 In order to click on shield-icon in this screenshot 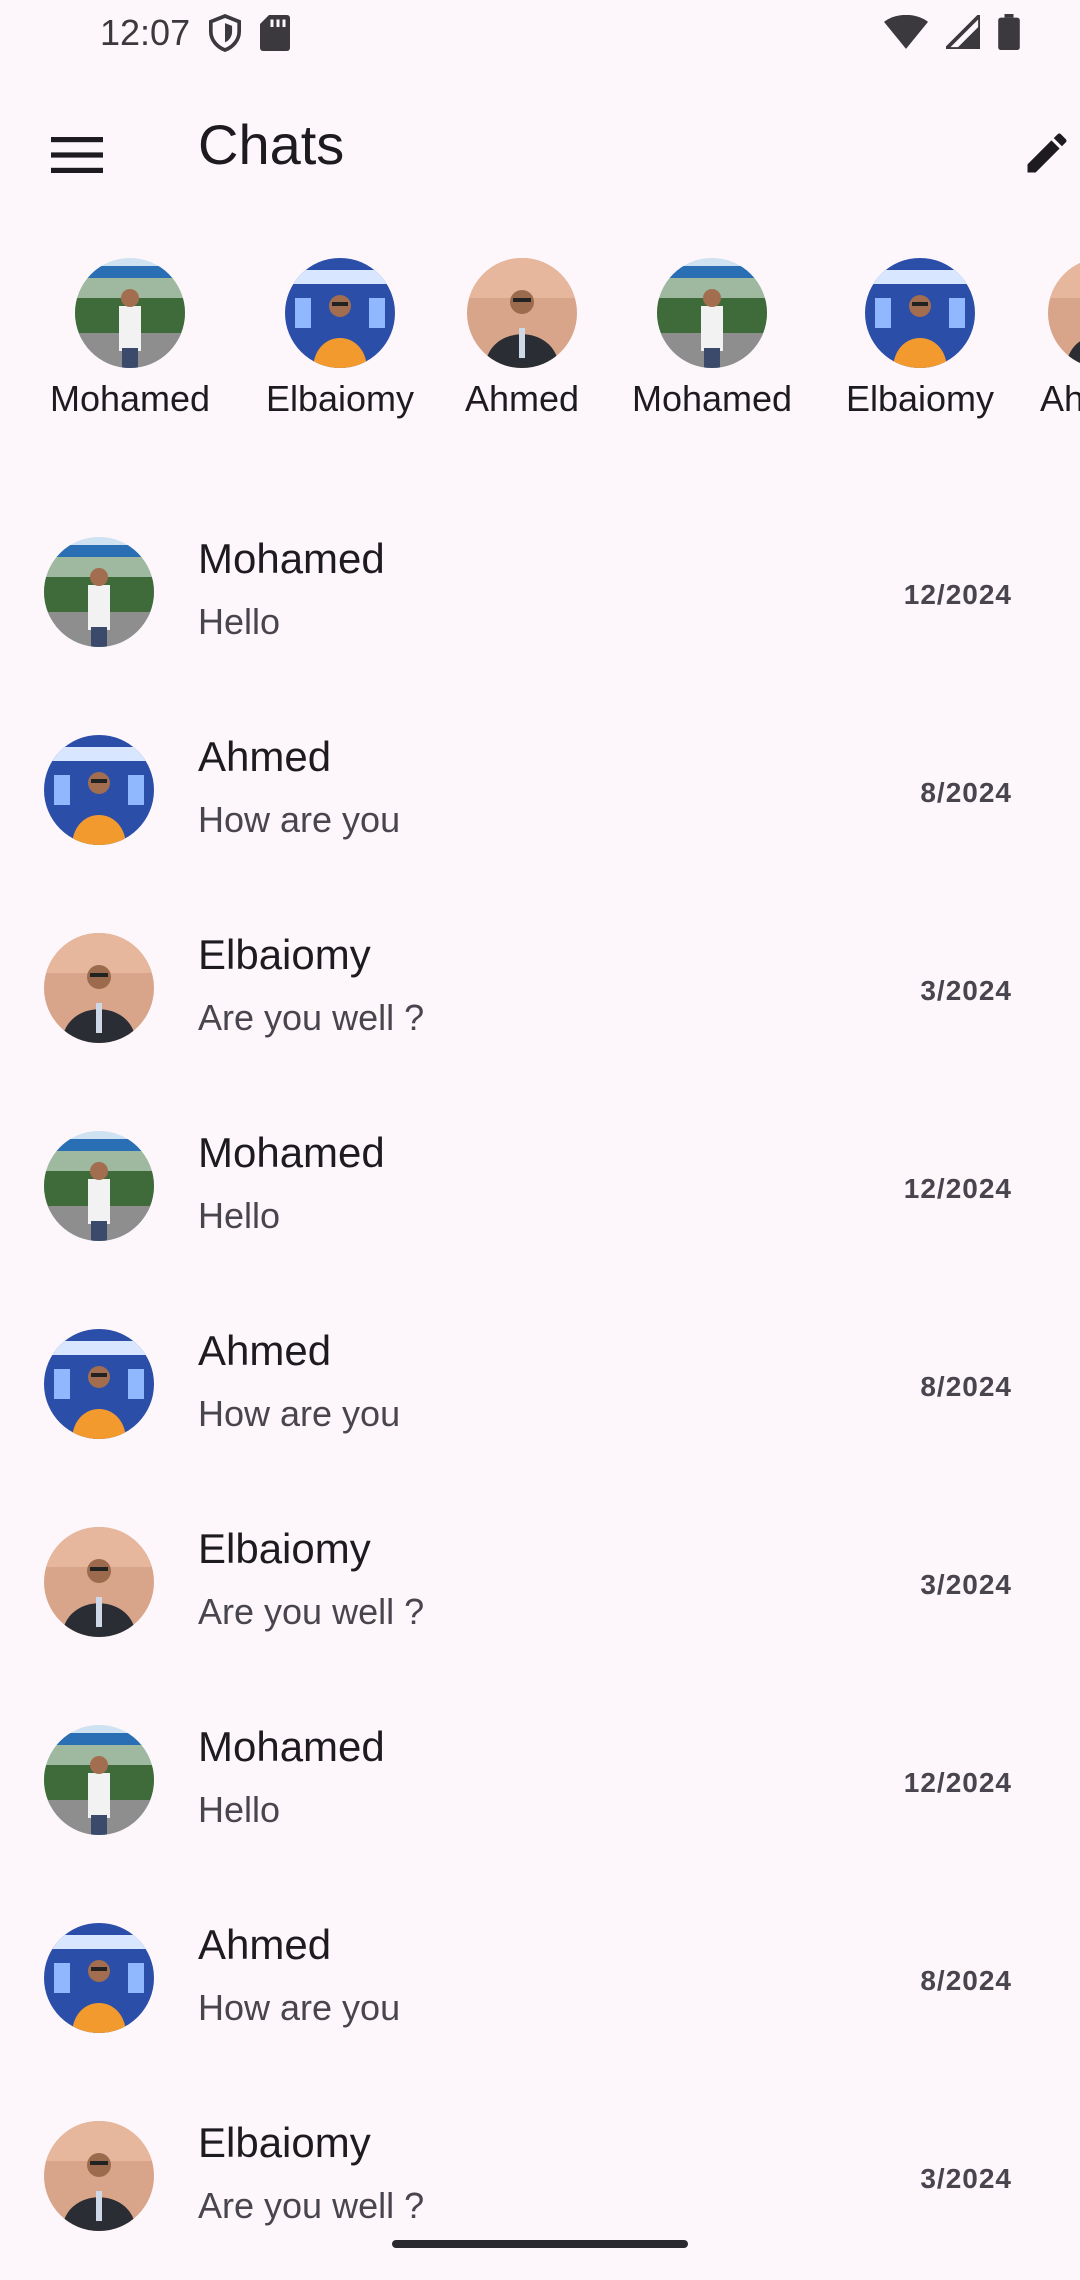, I will do `click(225, 35)`.